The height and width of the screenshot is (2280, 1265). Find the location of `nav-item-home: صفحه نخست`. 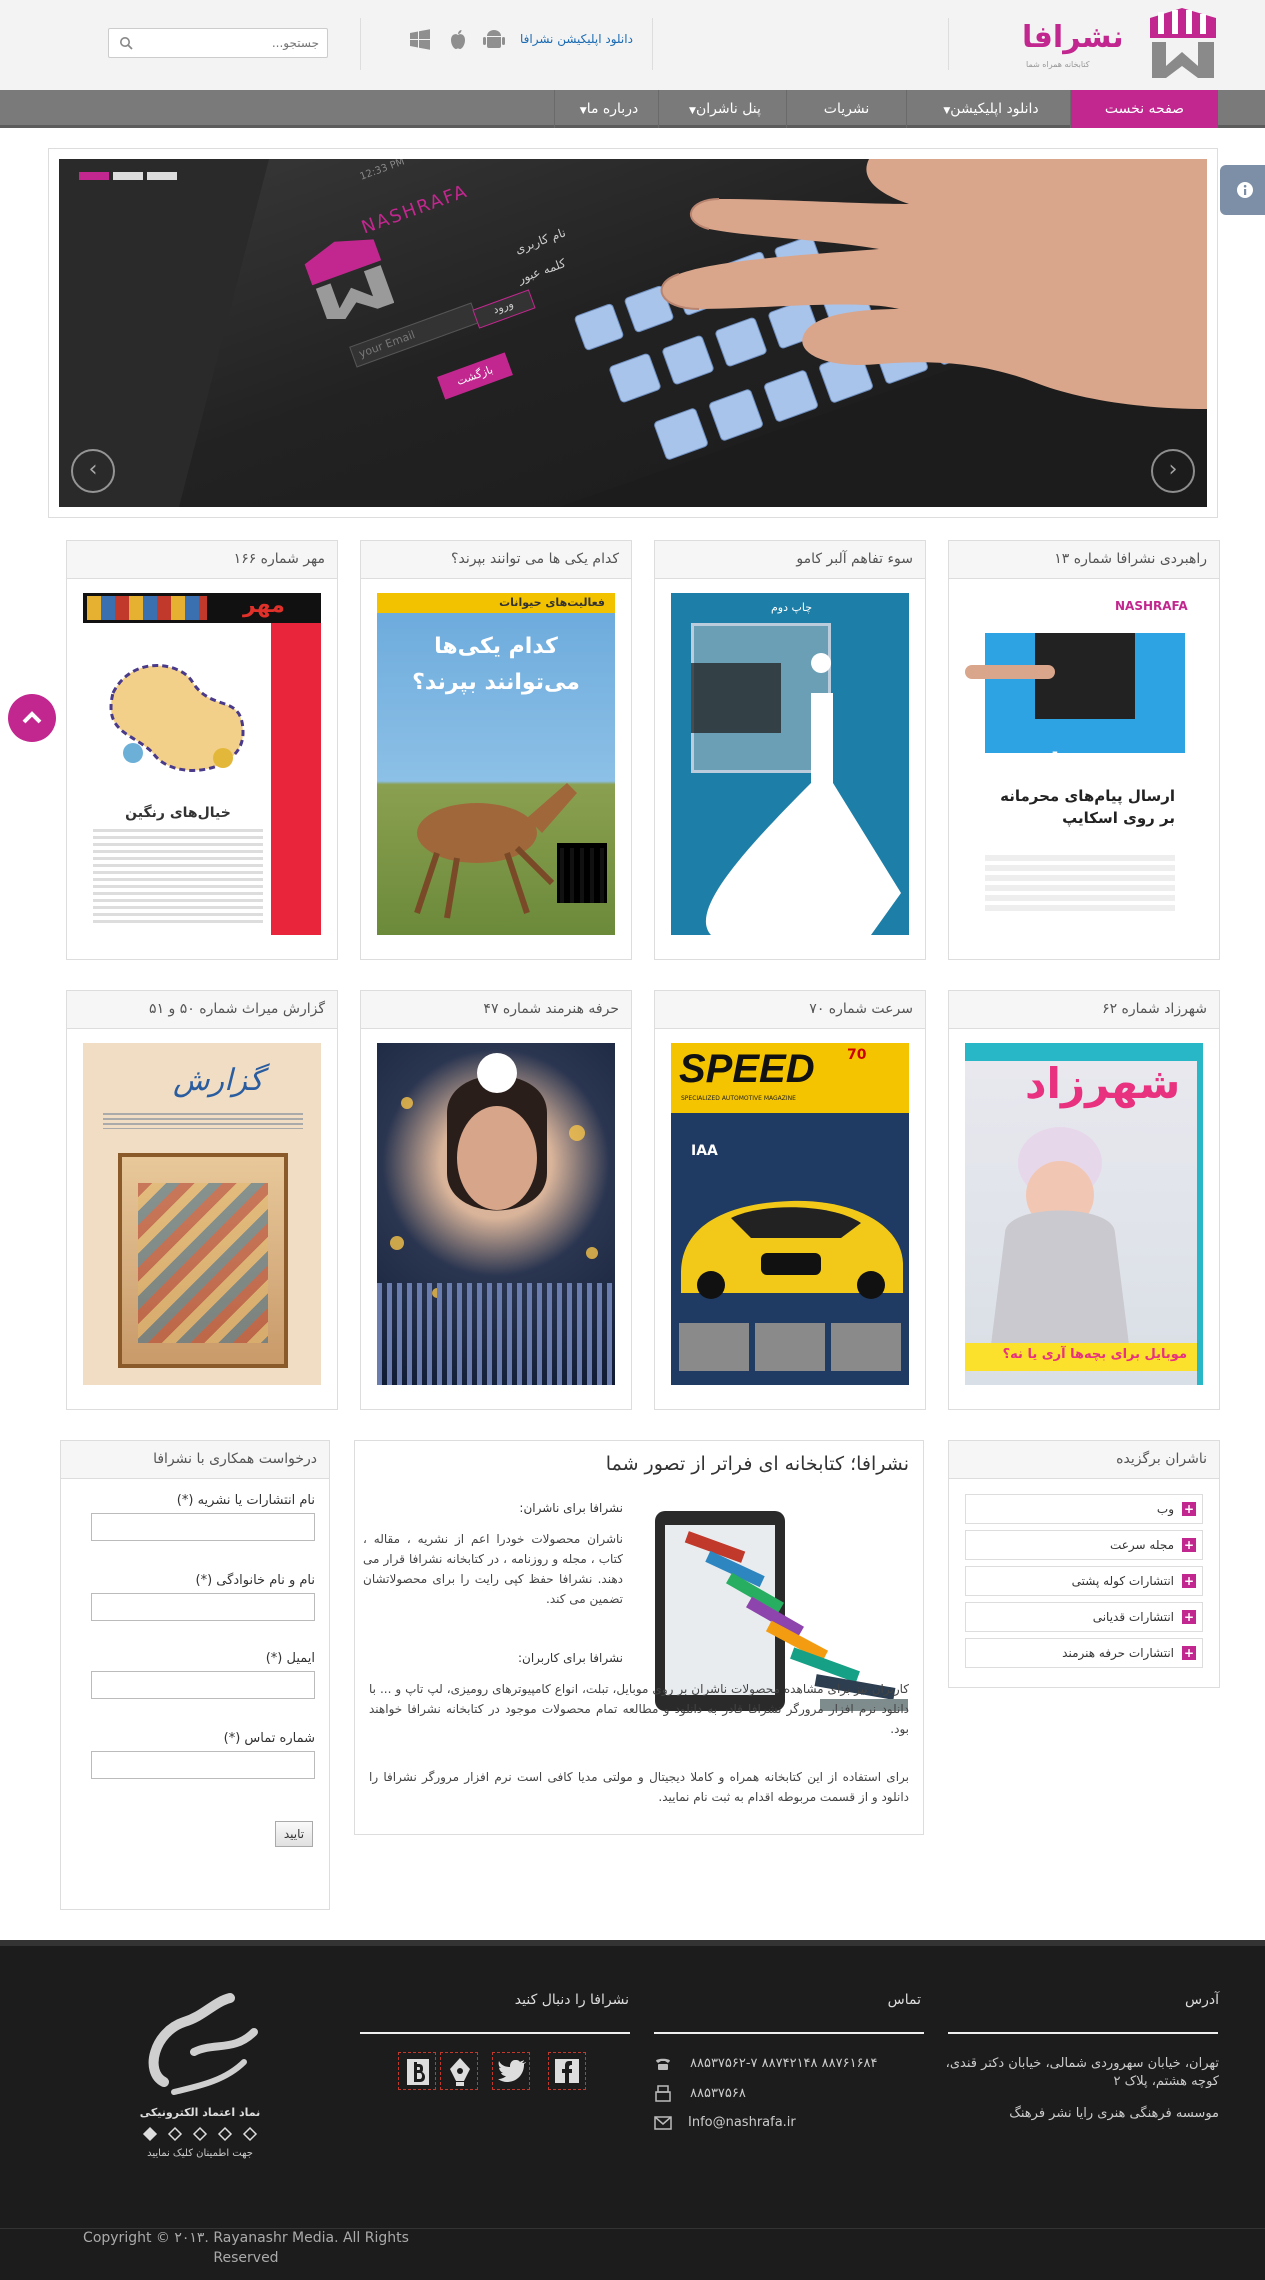

nav-item-home: صفحه نخست is located at coordinates (1144, 109).